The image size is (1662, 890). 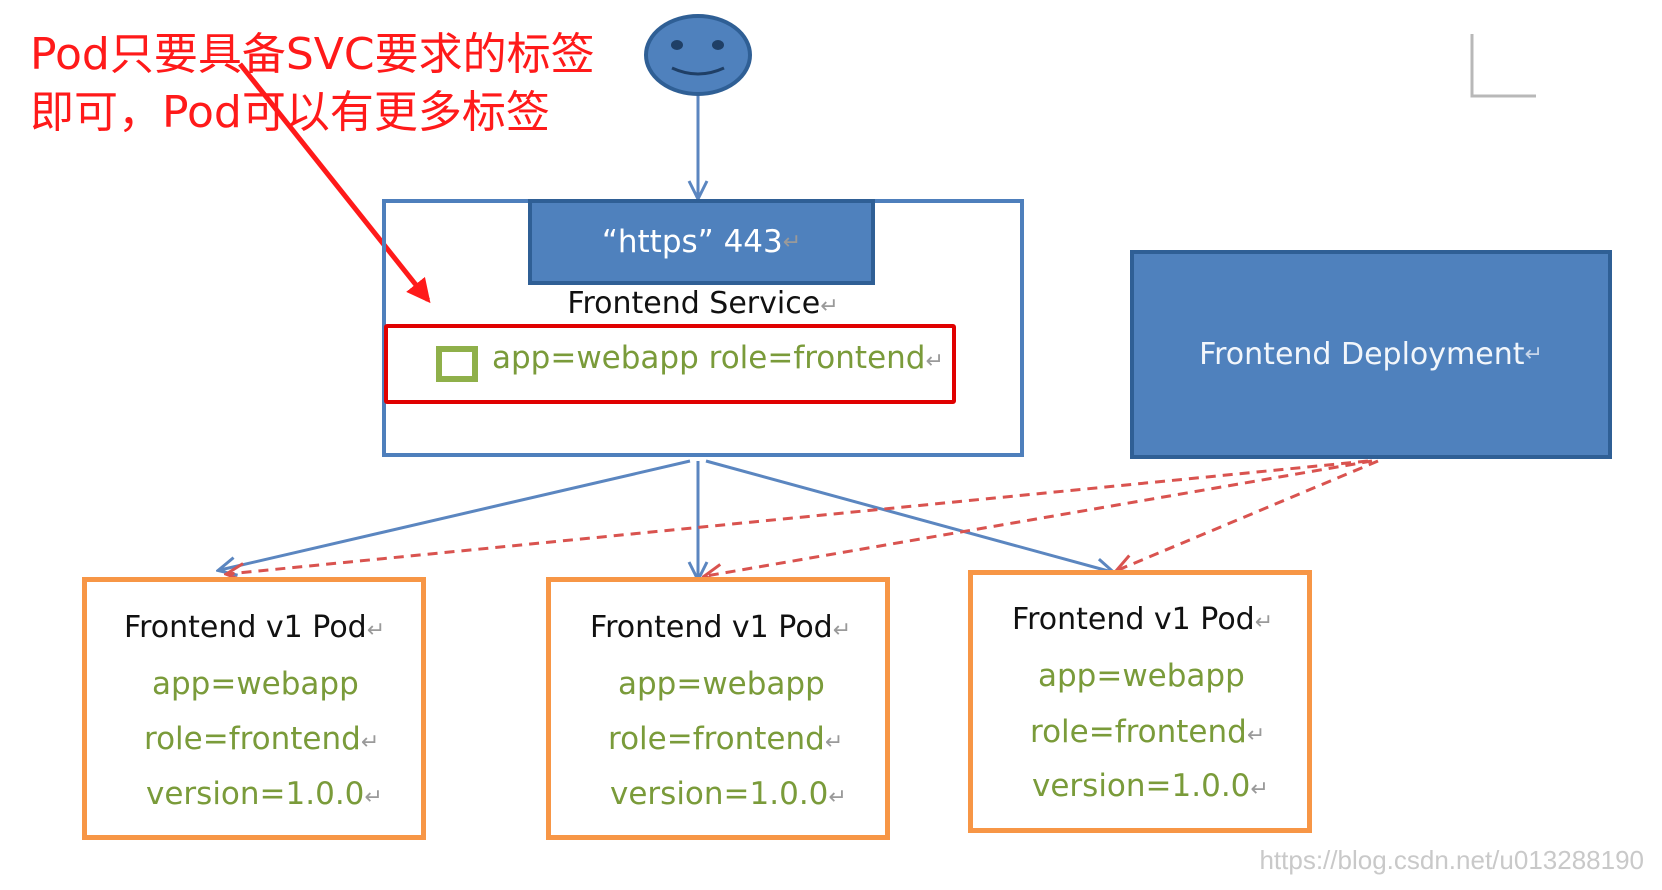 I want to click on annotation-note: Pod只要具备SVC要求的标签 即可，Pod可以有更多标签, so click(x=312, y=84).